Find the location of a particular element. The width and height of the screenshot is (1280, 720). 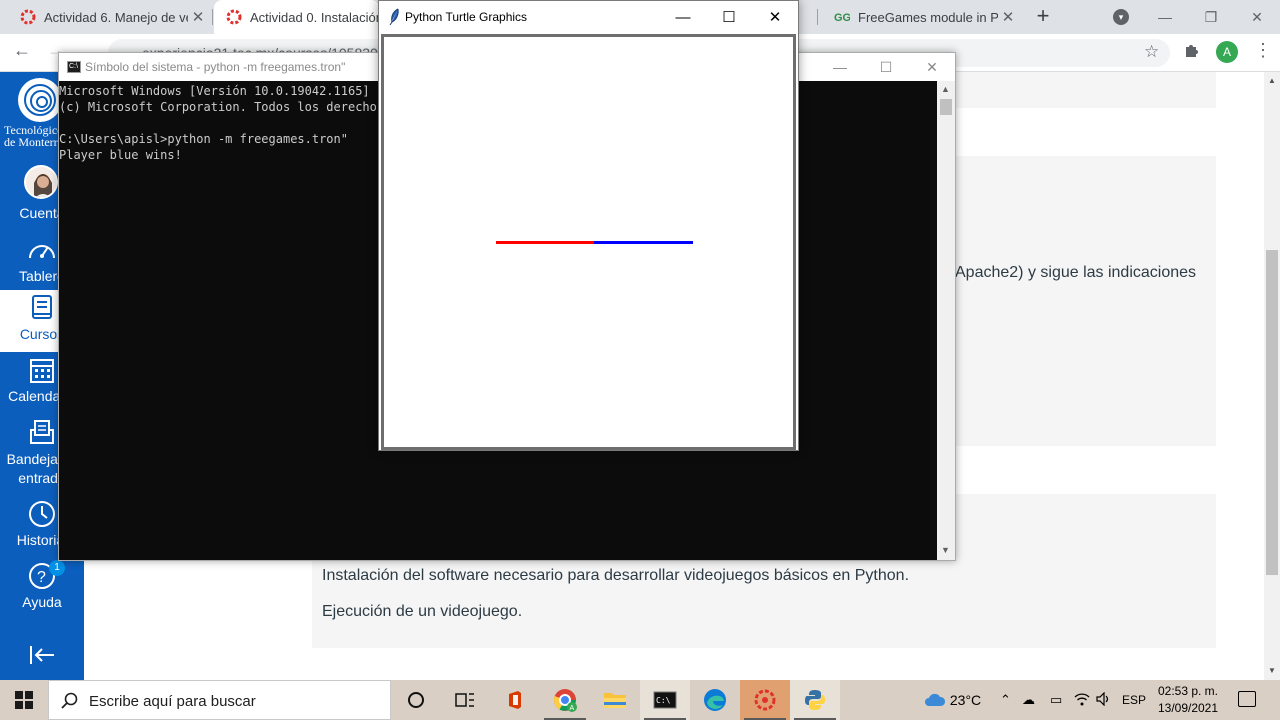

inbox-icon is located at coordinates (42, 432).